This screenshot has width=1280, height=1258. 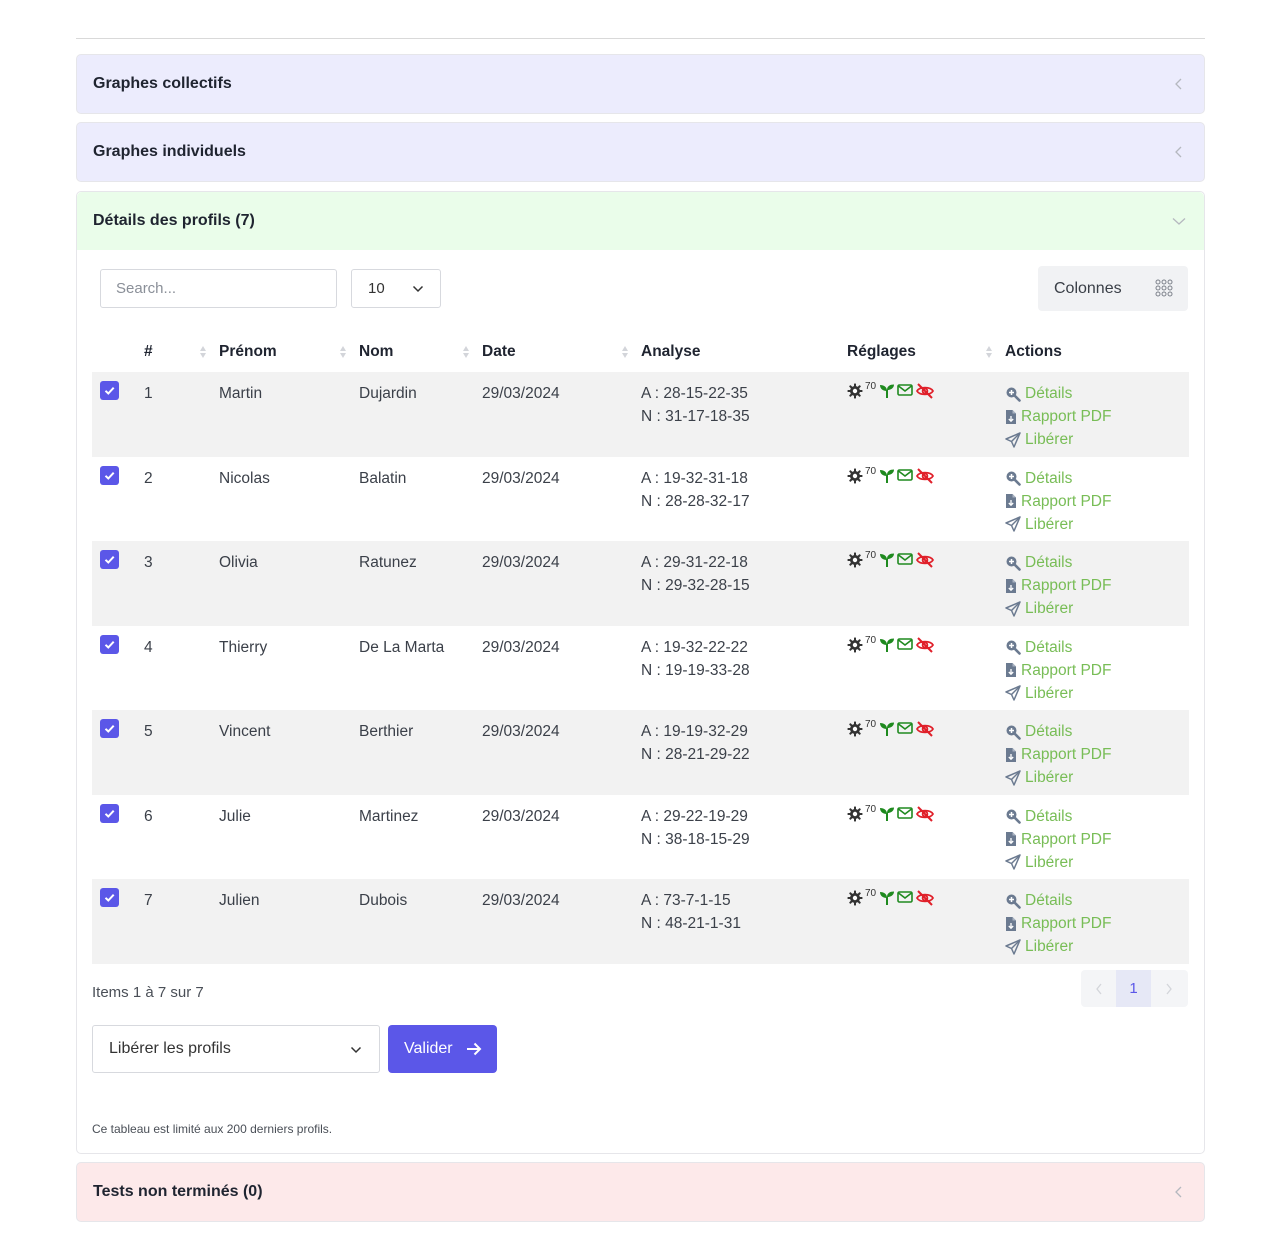 I want to click on panel-header: Graphes collectifs, so click(x=640, y=84).